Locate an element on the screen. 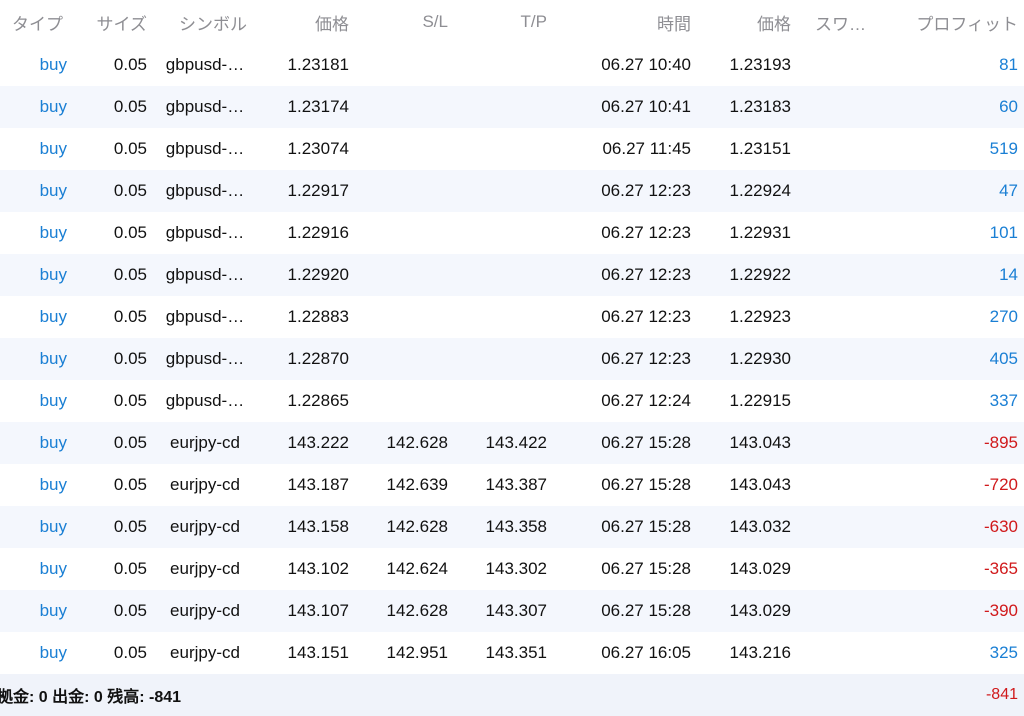 Image resolution: width=1024 pixels, height=716 pixels. summary-row: 拠金: 0 出金: 0 残高: -841 -841 is located at coordinates (512, 695).